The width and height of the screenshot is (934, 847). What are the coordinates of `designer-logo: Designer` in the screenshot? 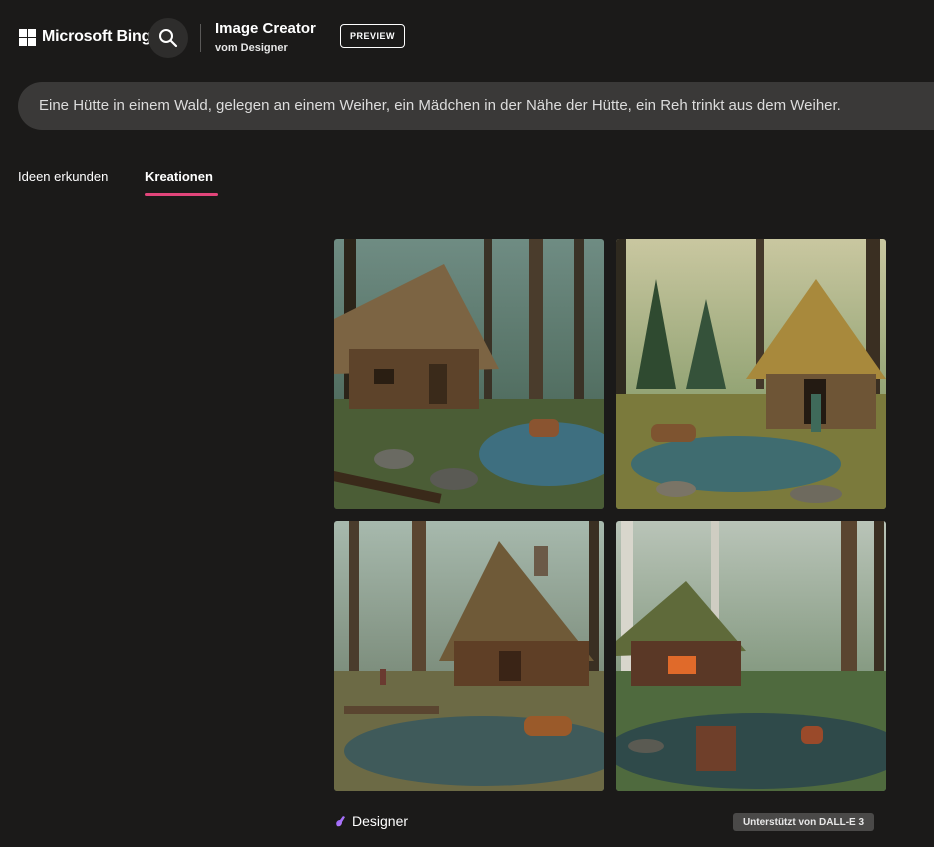 It's located at (371, 821).